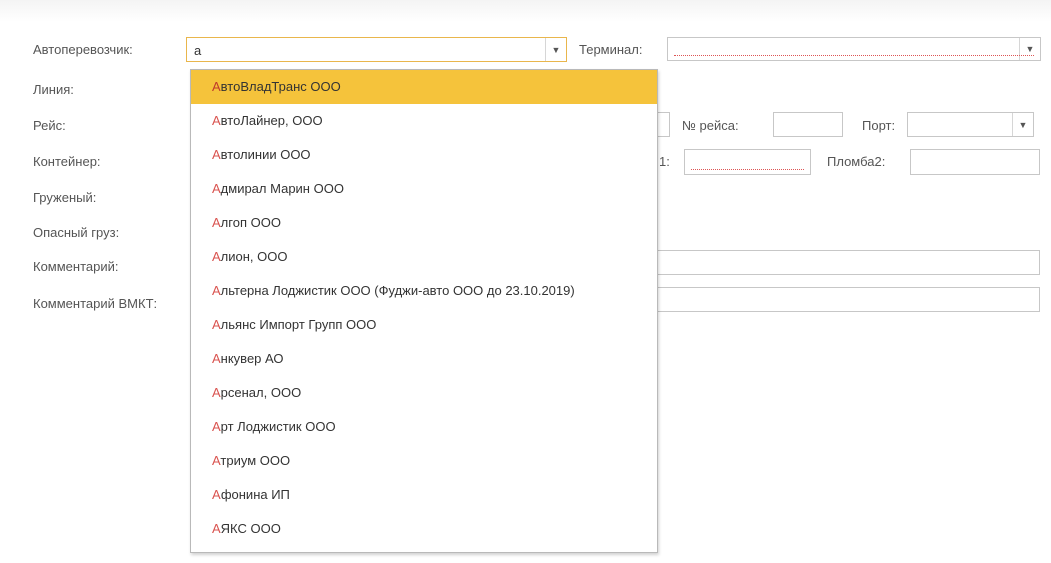 This screenshot has width=1051, height=563. Describe the element at coordinates (808, 124) in the screenshot. I see `voyage-no-input` at that location.